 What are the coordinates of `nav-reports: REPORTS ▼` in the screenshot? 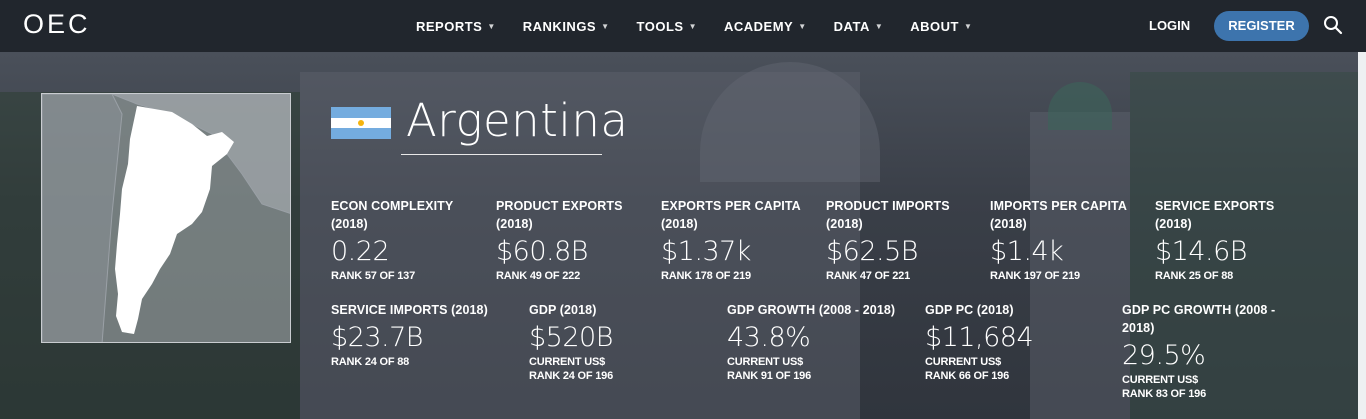 It's located at (456, 26).